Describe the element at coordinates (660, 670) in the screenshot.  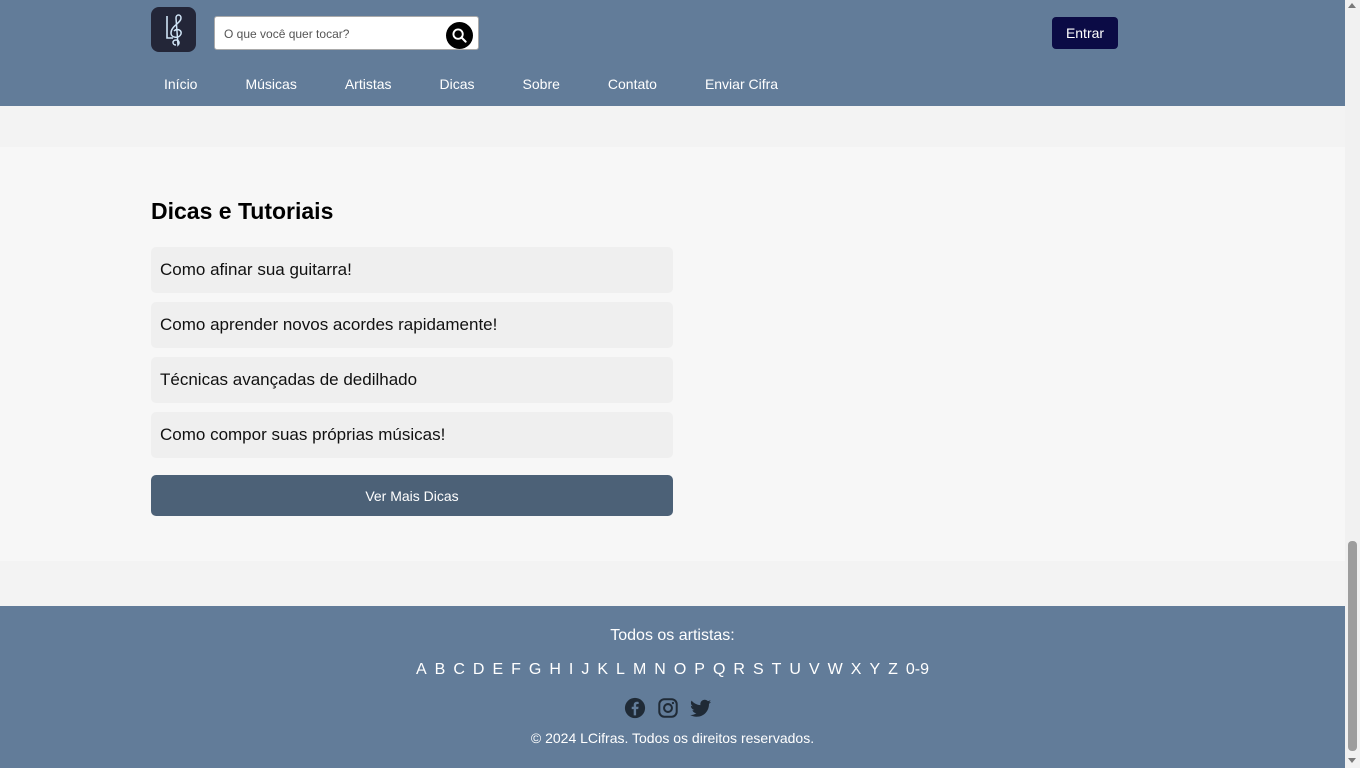
I see `artist-letter-link: N` at that location.